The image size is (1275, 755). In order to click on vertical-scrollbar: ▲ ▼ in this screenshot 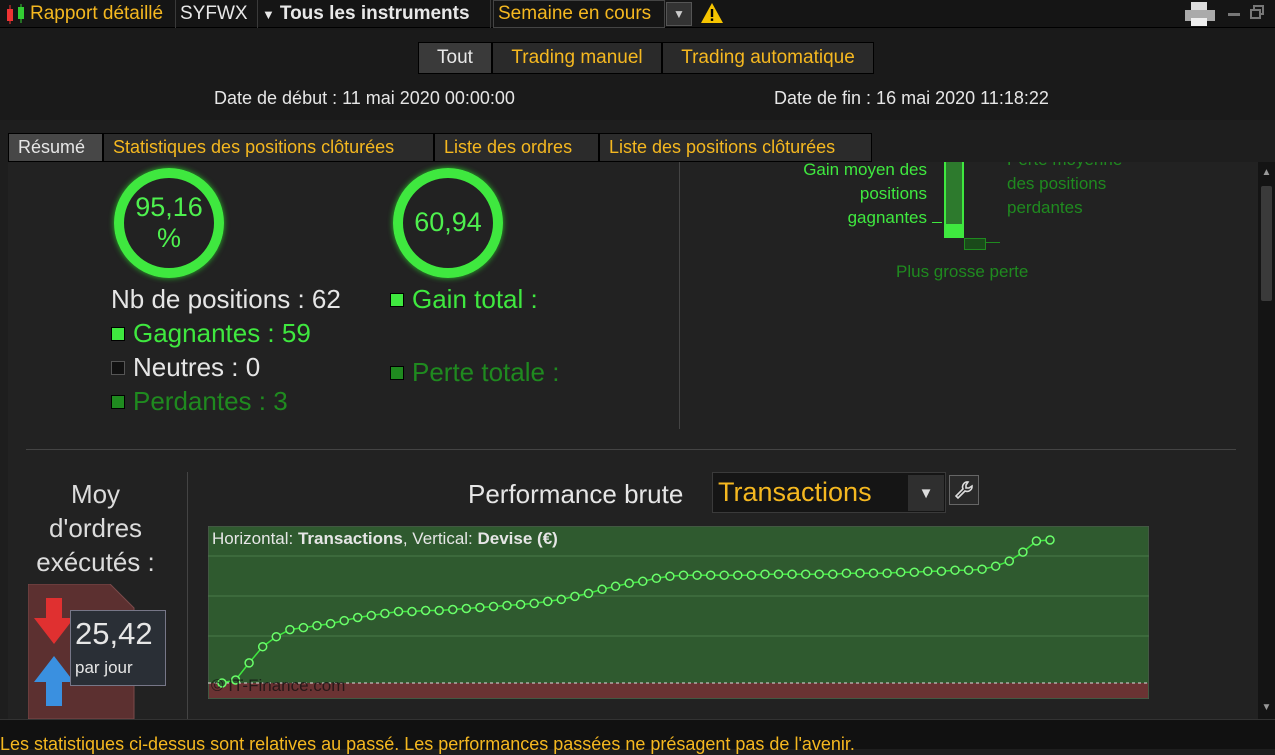, I will do `click(1266, 440)`.